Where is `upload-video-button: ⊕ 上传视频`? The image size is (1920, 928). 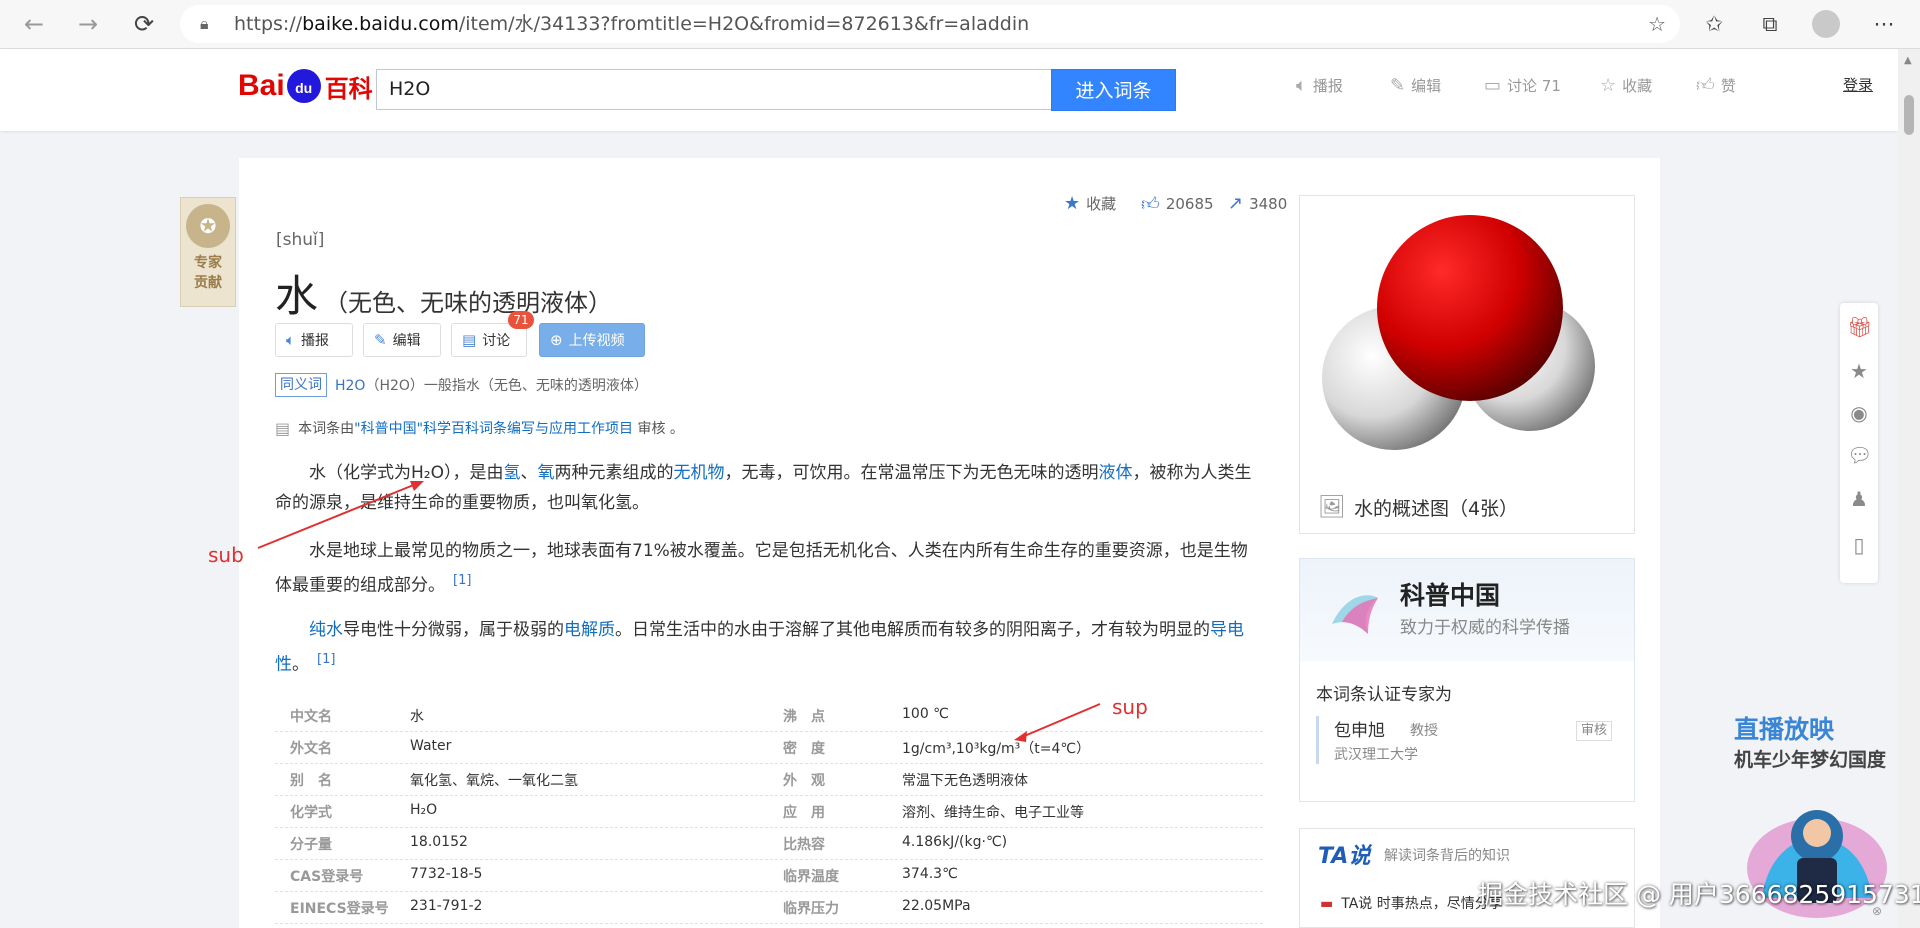 upload-video-button: ⊕ 上传视频 is located at coordinates (592, 340).